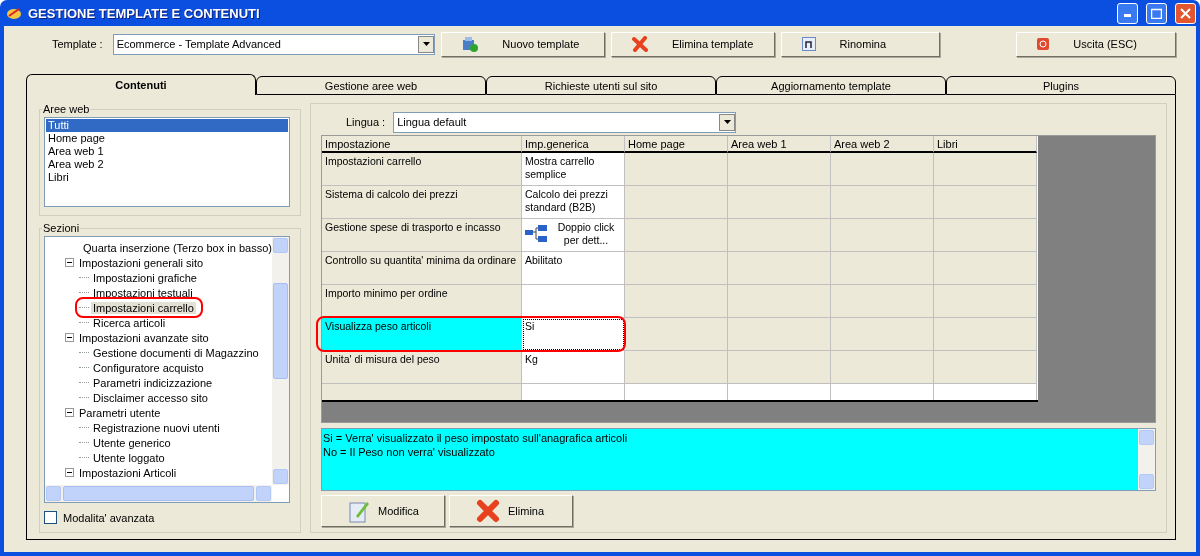 This screenshot has width=1200, height=556. I want to click on tree-item: Configuratore acquisto, so click(148, 367).